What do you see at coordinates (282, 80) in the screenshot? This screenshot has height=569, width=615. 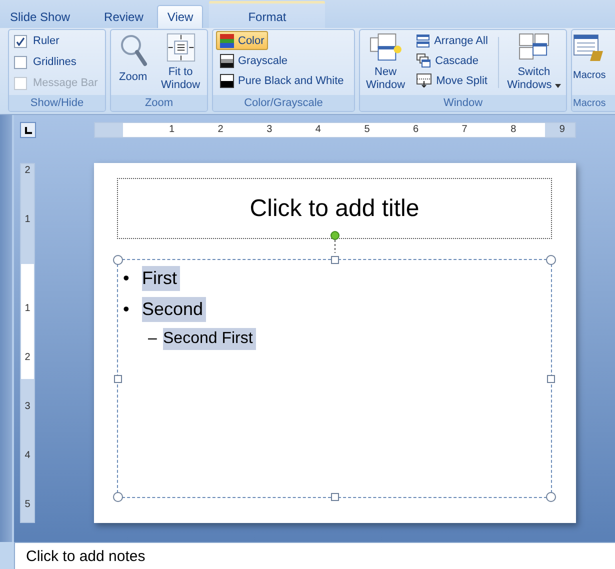 I see `color-mode-button: Pure Black and White` at bounding box center [282, 80].